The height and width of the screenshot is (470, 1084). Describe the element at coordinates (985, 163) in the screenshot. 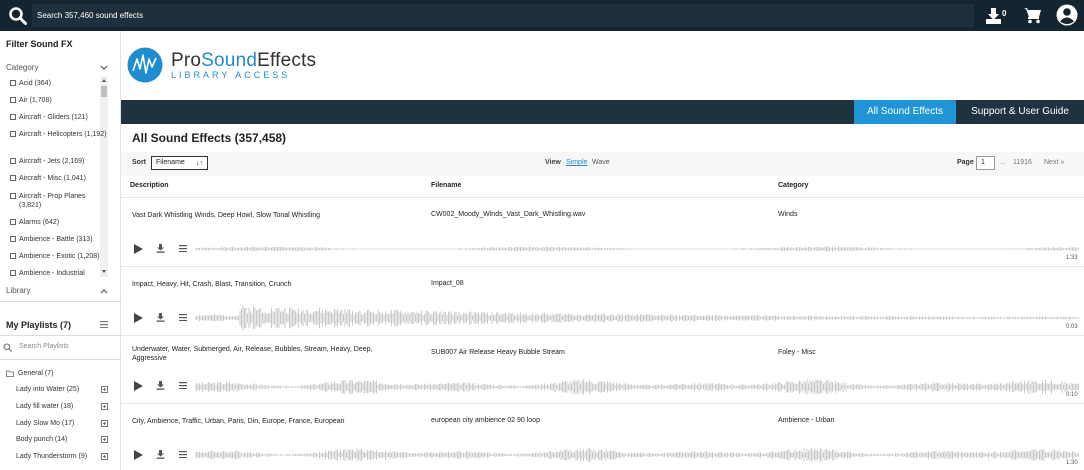

I see `page-input: 1` at that location.